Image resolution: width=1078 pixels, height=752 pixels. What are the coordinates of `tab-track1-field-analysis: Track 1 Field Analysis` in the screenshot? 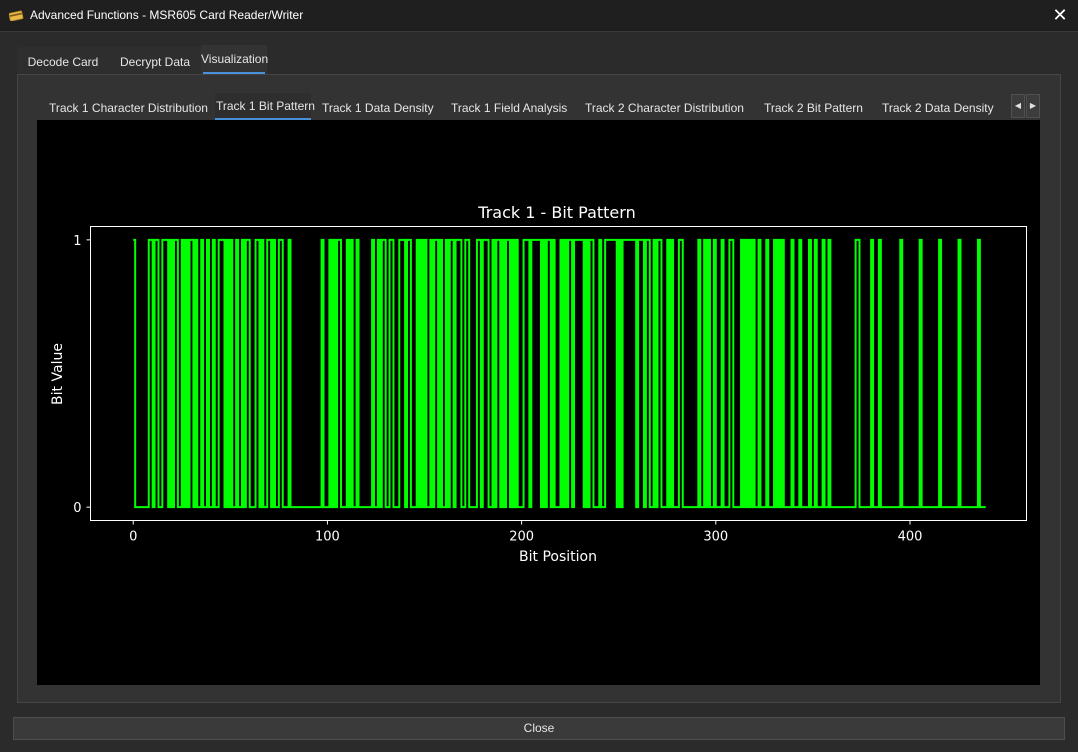 It's located at (509, 106).